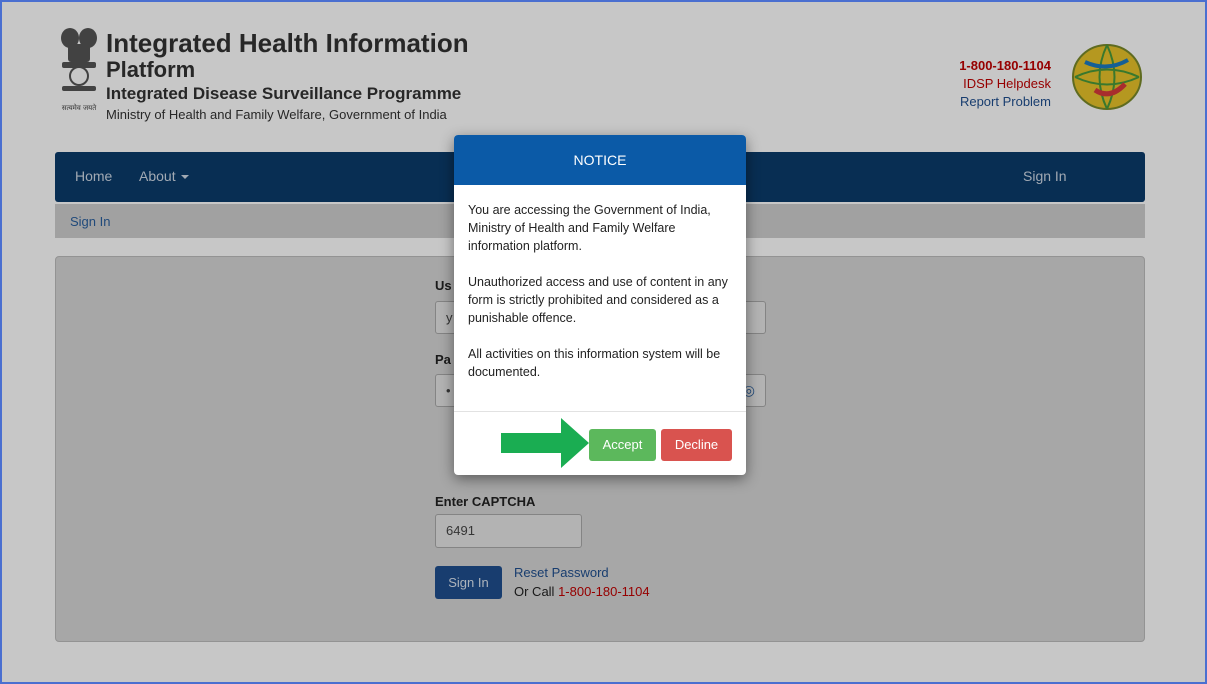 This screenshot has width=1207, height=684. Describe the element at coordinates (696, 445) in the screenshot. I see `decline-button: Decline` at that location.